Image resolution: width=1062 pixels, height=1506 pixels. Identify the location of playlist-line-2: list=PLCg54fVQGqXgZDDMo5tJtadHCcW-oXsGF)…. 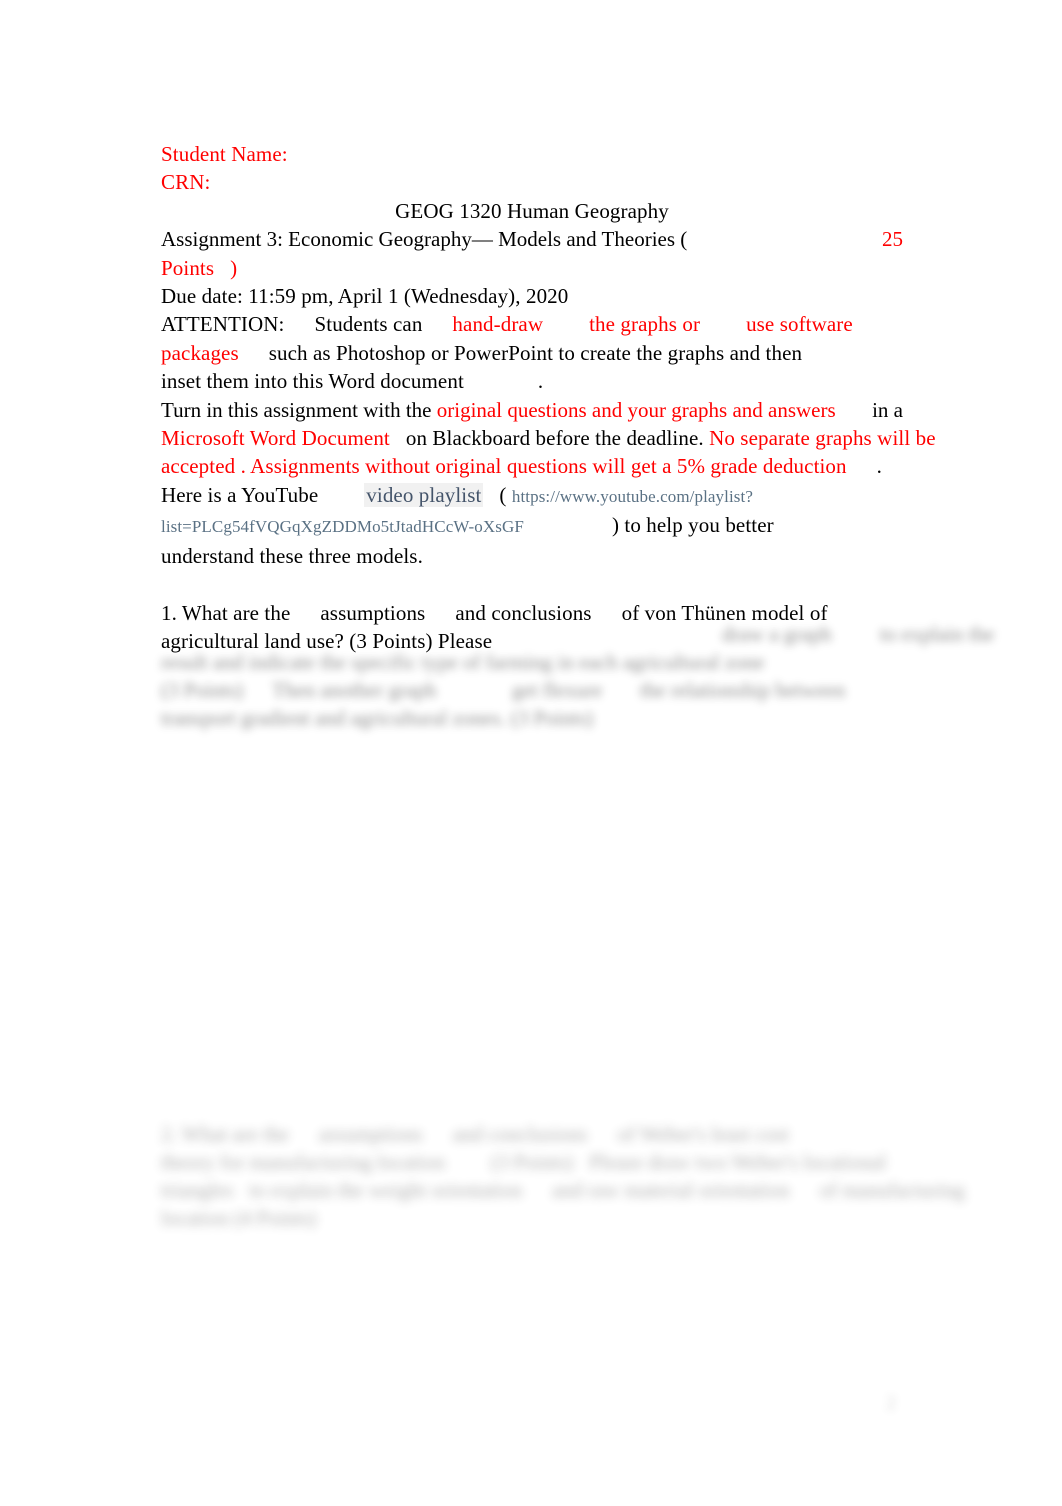
(532, 526).